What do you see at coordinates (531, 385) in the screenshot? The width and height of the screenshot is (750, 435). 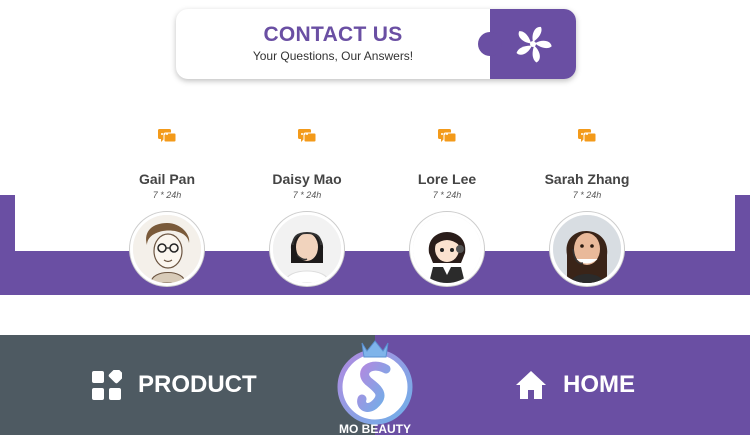 I see `home-icon` at bounding box center [531, 385].